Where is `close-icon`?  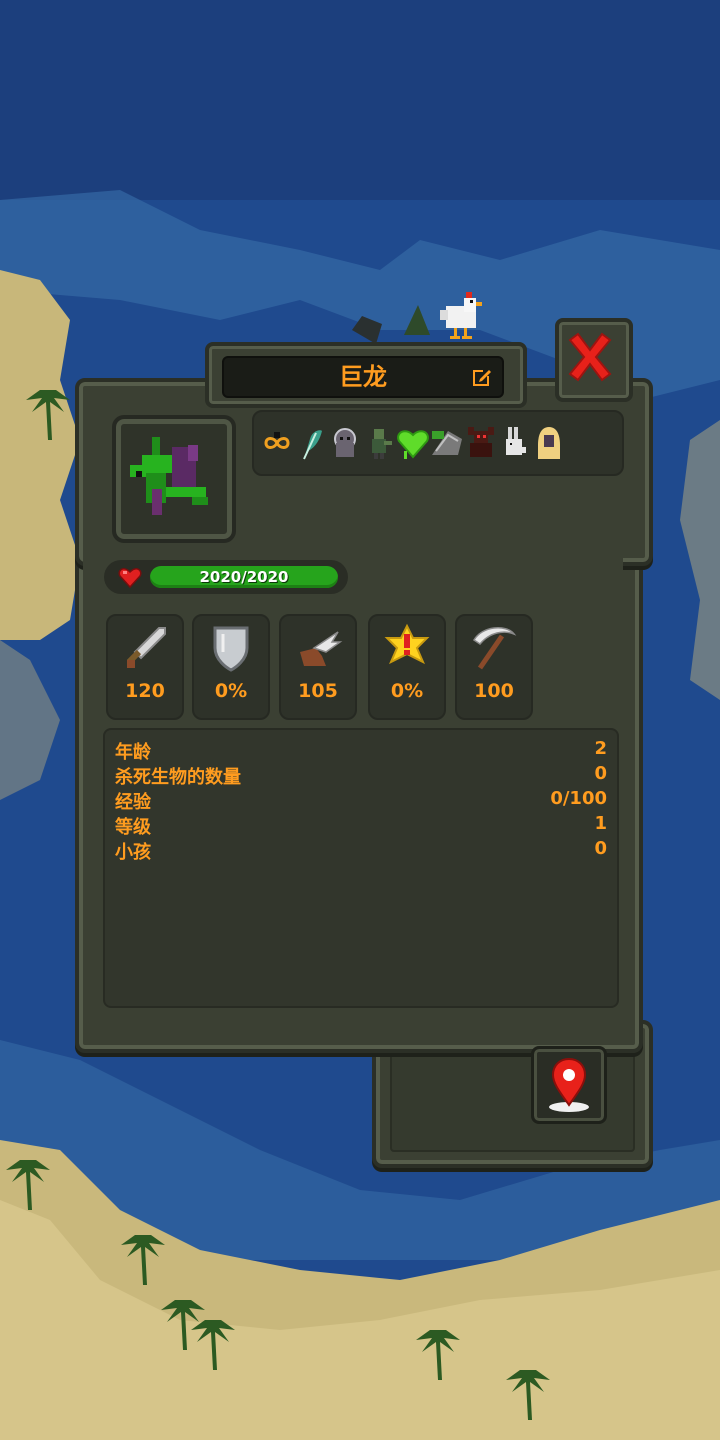
close-icon is located at coordinates (590, 357).